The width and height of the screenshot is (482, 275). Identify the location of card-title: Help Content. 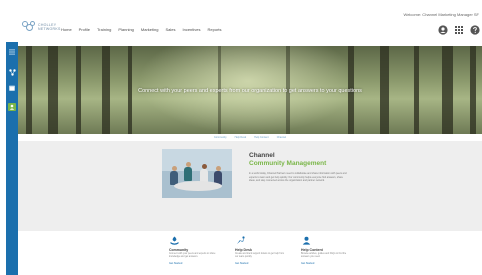
(312, 250).